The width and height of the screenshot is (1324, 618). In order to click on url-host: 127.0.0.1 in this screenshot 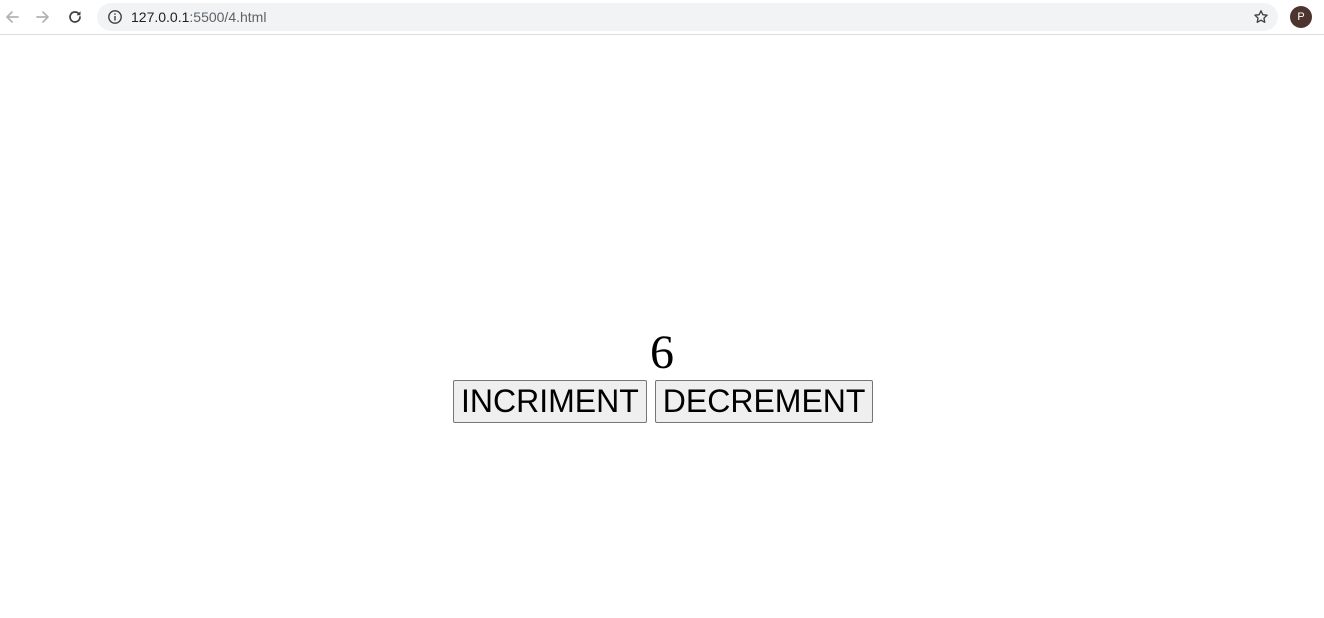, I will do `click(160, 17)`.